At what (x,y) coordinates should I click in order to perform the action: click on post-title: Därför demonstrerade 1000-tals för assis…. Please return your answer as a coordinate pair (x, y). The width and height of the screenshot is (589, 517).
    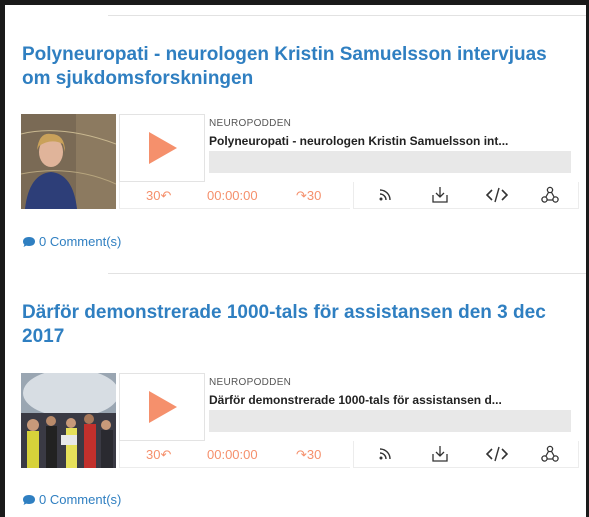
    Looking at the image, I should click on (294, 325).